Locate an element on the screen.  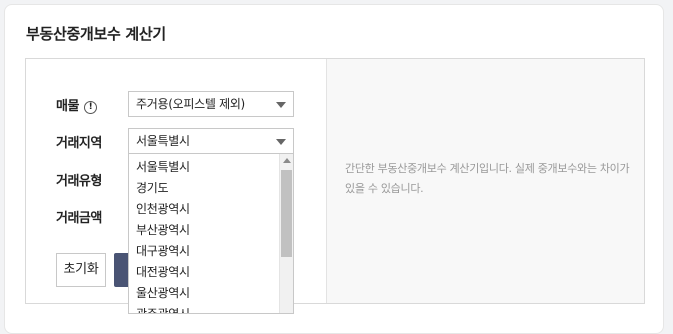
transaction-amount-label: 거래금액 is located at coordinates (79, 218).